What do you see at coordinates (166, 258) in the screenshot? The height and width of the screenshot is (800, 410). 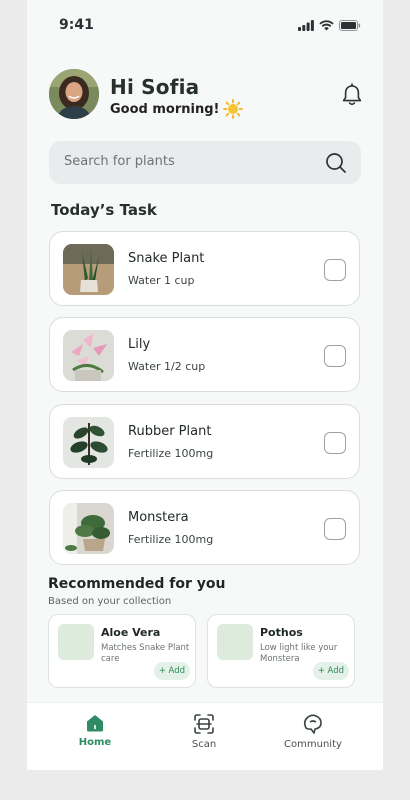 I see `task-plant-name: Snake Plant` at bounding box center [166, 258].